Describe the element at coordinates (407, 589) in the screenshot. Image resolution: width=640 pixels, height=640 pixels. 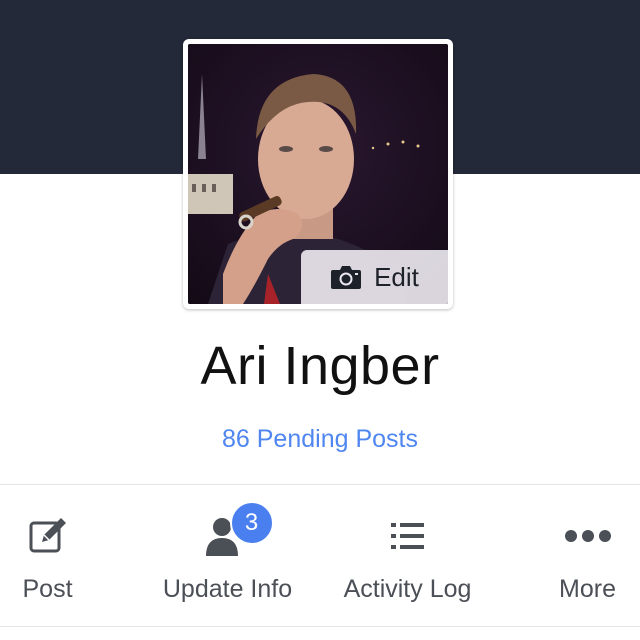
I see `activity-log-label: Activity Log` at that location.